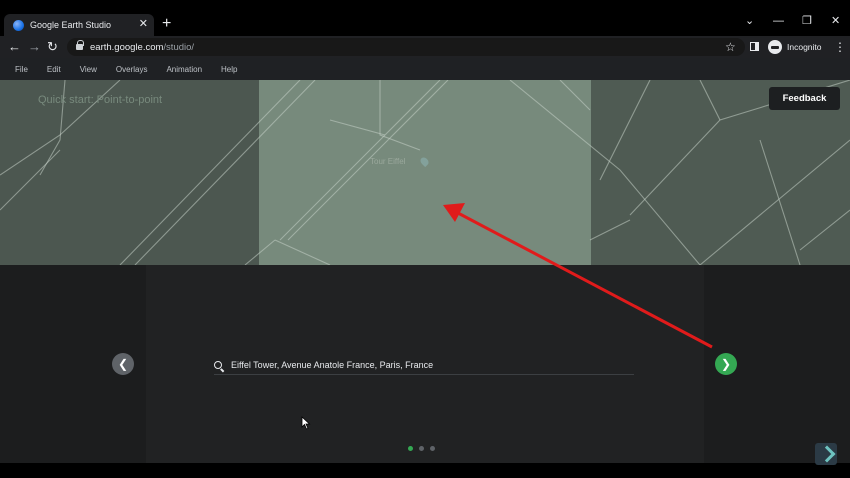 The width and height of the screenshot is (850, 478). Describe the element at coordinates (18, 25) in the screenshot. I see `earth-favicon-icon` at that location.